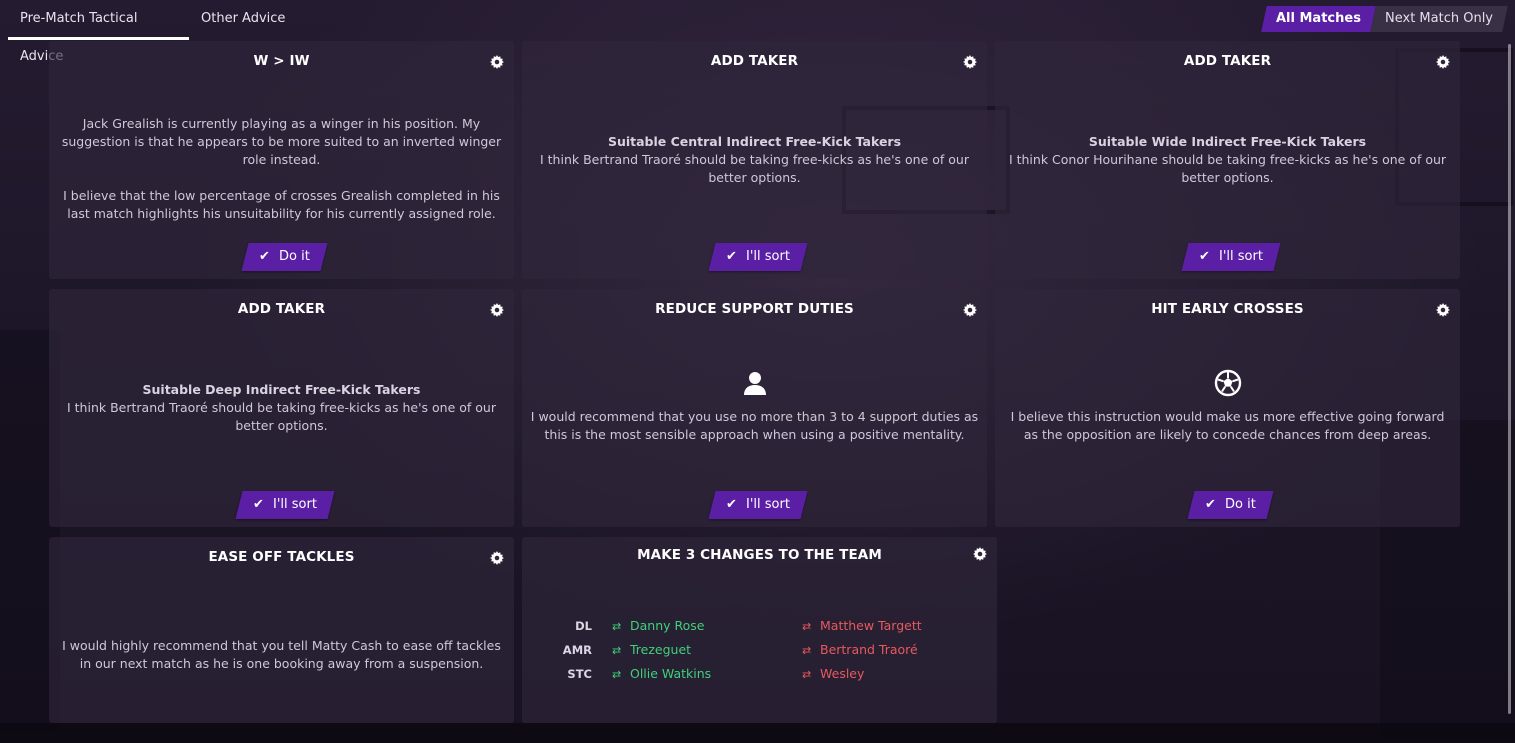 The image size is (1515, 743). I want to click on change-row: AMR ⇄ Trezeguet ⇄ Bertrand Traoré, so click(759, 650).